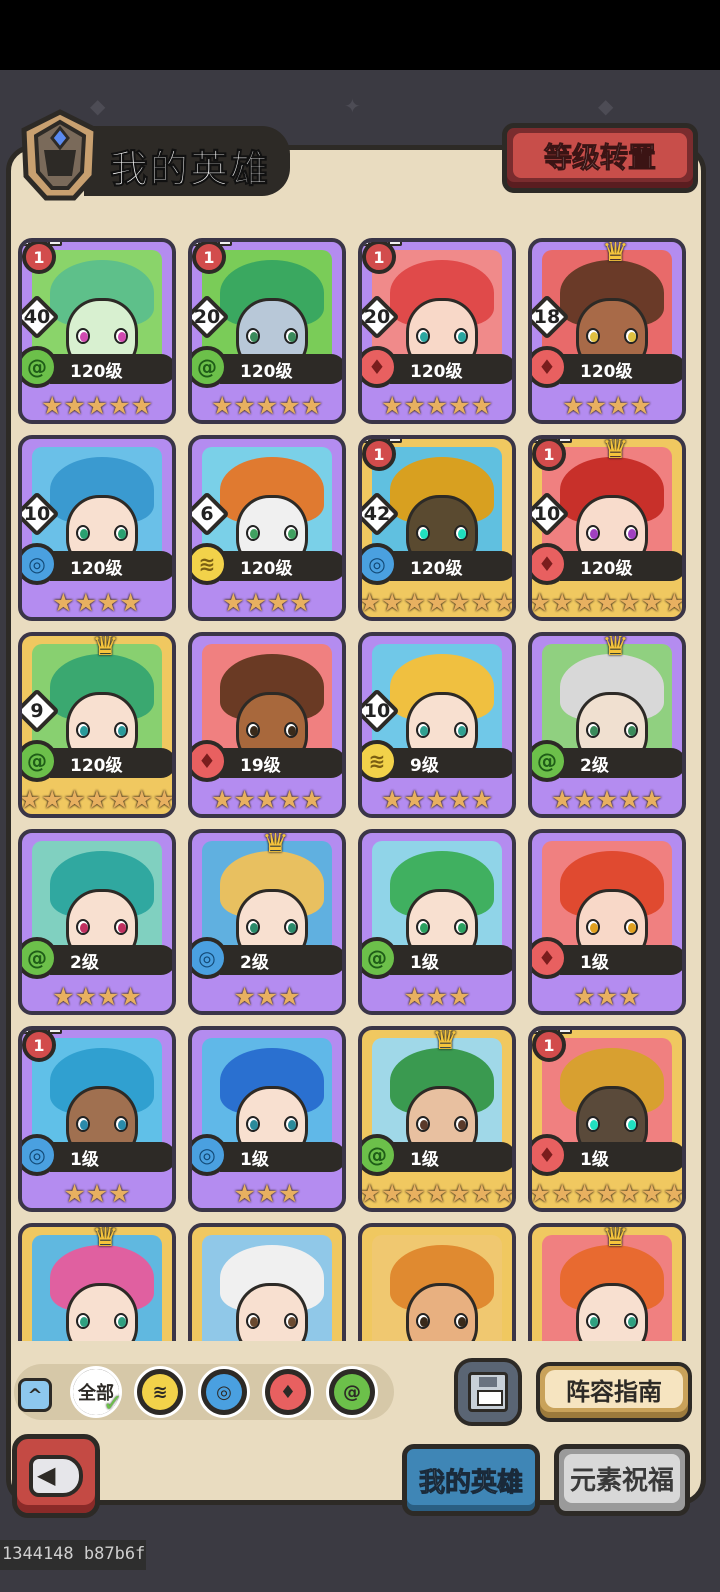 This screenshot has width=720, height=1592. Describe the element at coordinates (267, 725) in the screenshot. I see `hero-card: 19级 ♦ ★ ★ ★ ★ ★` at that location.